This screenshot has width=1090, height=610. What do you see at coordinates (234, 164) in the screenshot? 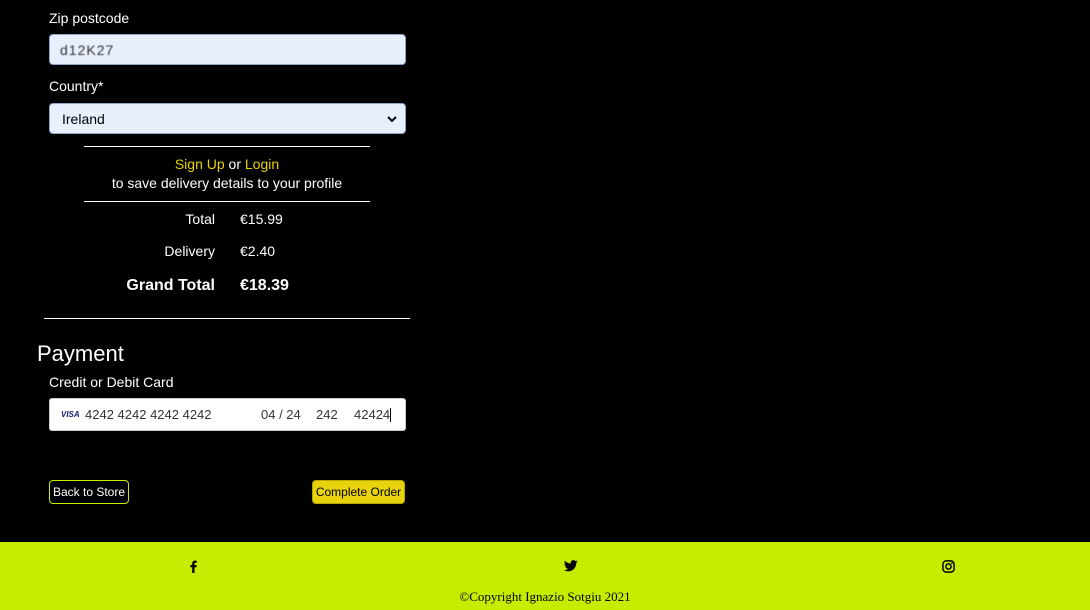
I see `or-text: or` at bounding box center [234, 164].